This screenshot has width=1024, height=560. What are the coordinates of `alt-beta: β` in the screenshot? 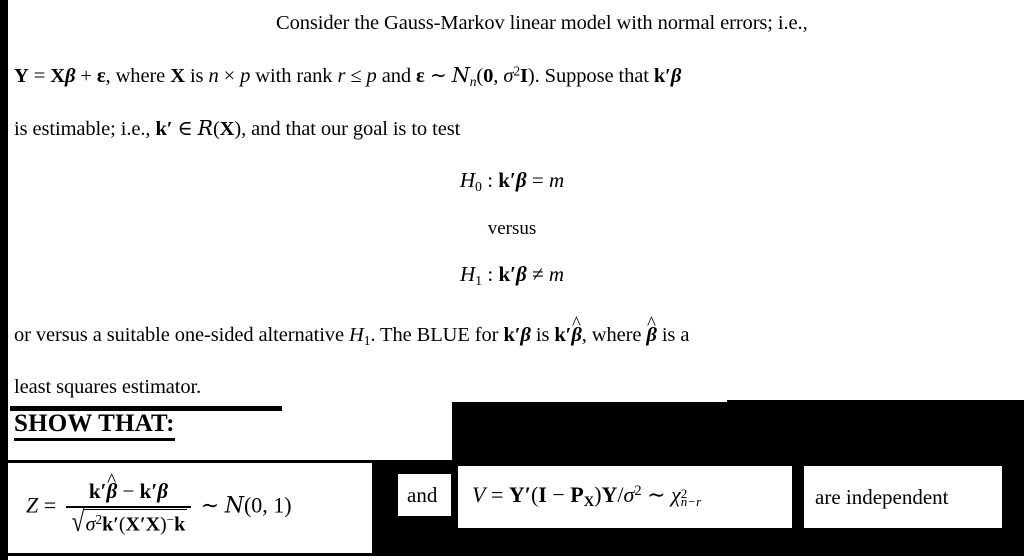 It's located at (521, 274).